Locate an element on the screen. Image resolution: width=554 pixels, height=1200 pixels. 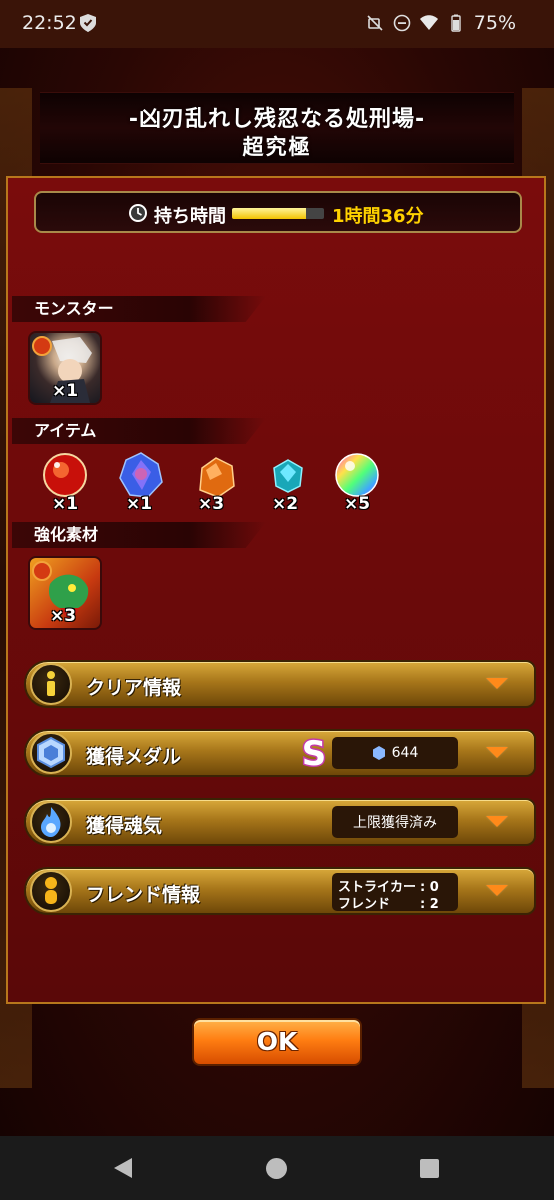
time-limit-value: 1時間36分 is located at coordinates (378, 216).